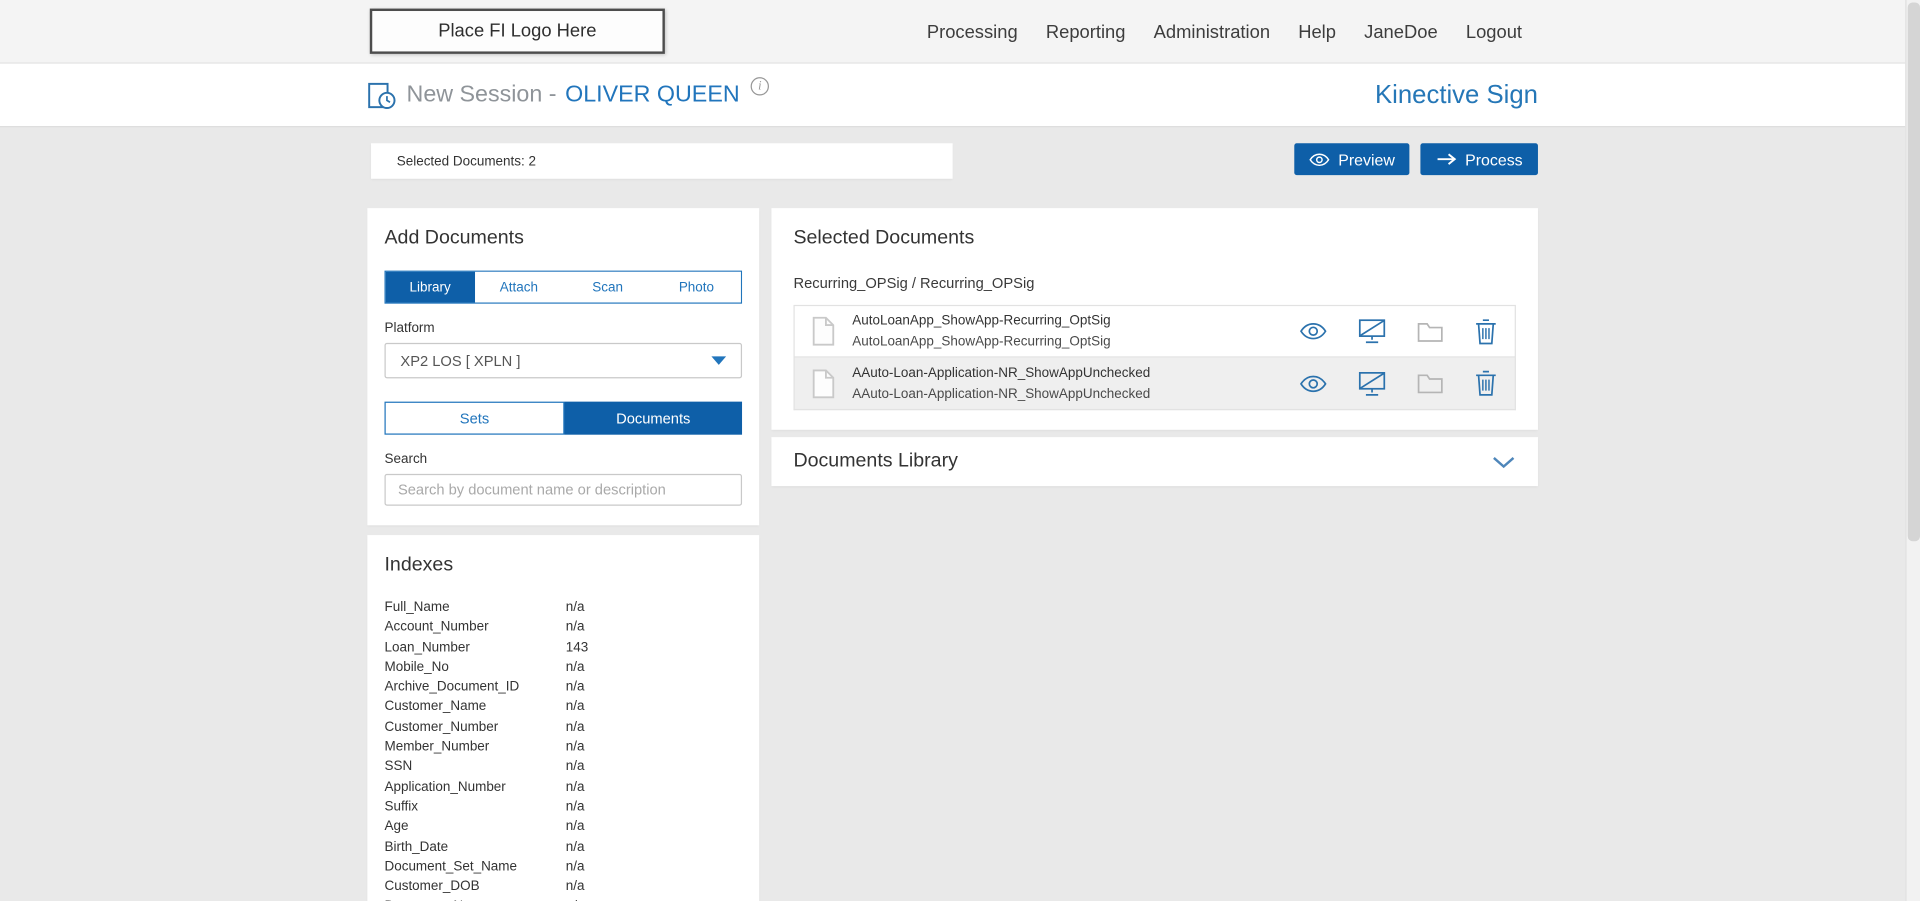  What do you see at coordinates (484, 847) in the screenshot?
I see `index-row: Birth_Date n/a` at bounding box center [484, 847].